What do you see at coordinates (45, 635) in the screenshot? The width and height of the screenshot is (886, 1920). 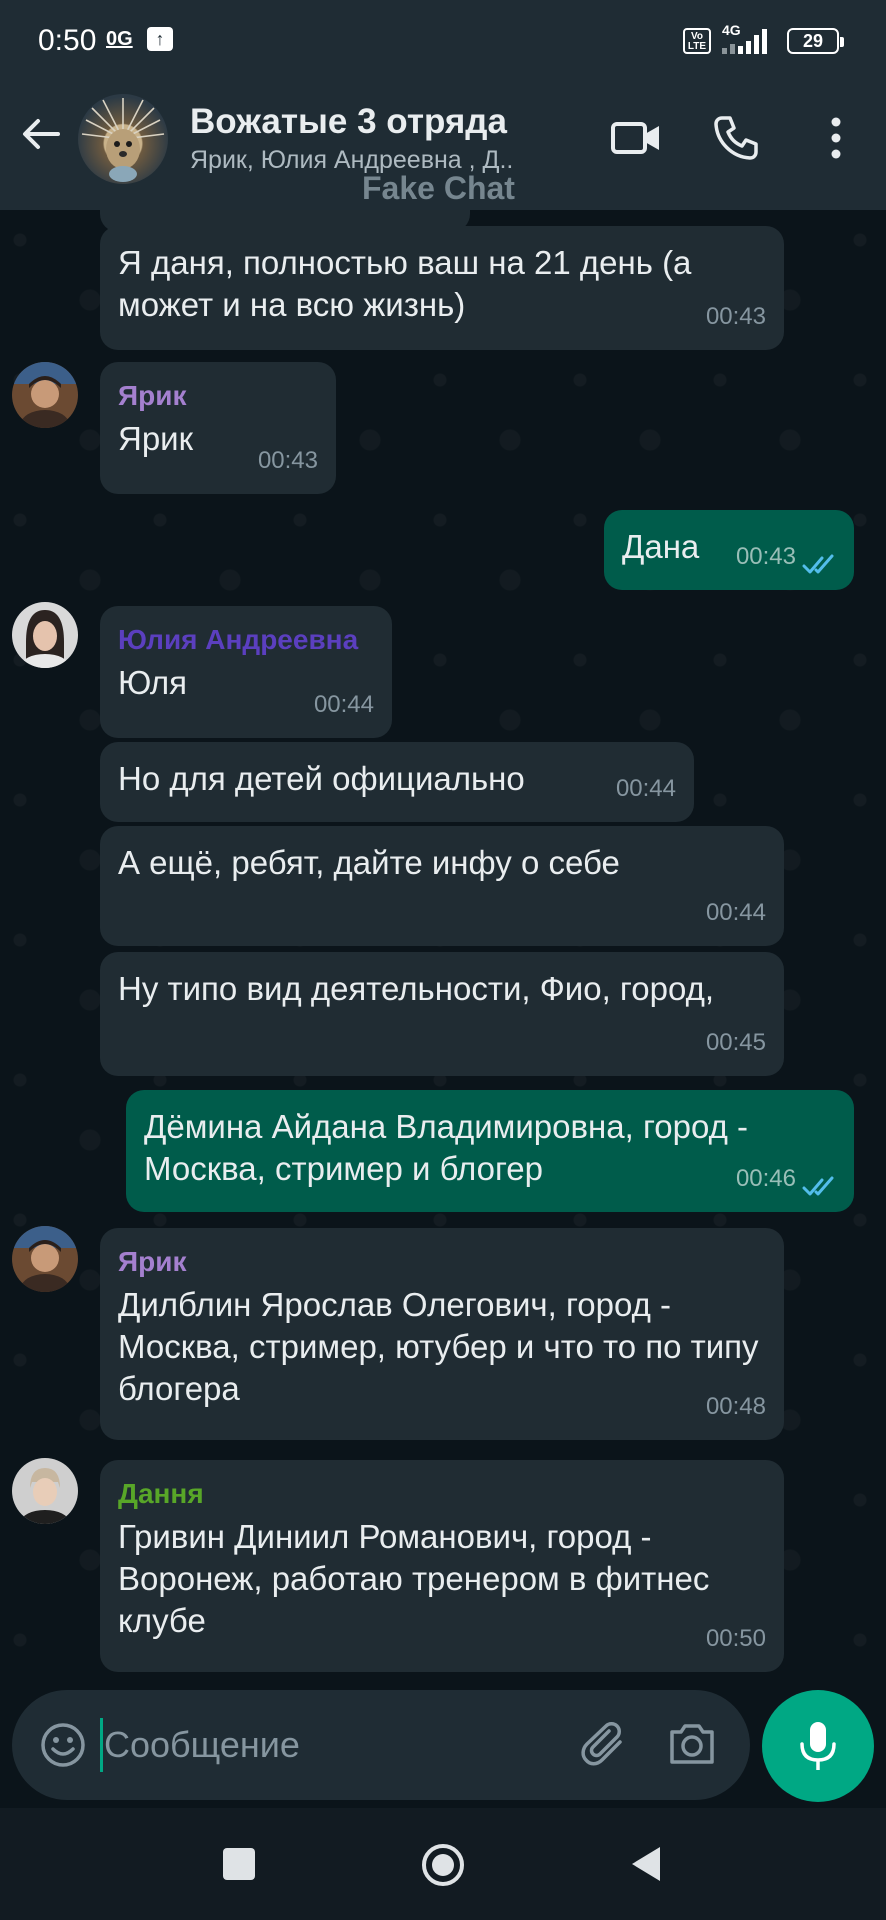 I see `avatar-yulia` at bounding box center [45, 635].